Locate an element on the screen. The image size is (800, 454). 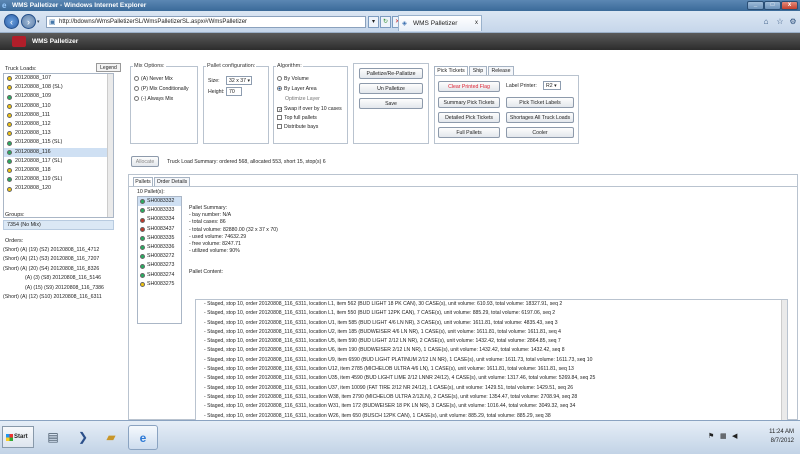
unpalletize-button: Un Palletize is located at coordinates (391, 88).